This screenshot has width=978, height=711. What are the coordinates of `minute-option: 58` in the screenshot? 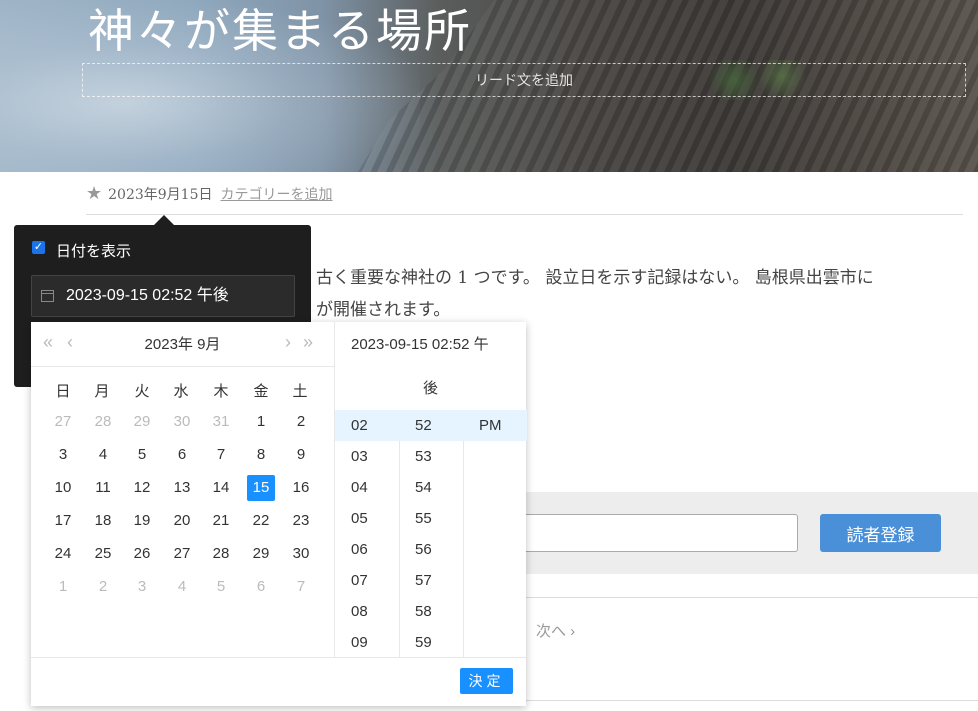 It's located at (431, 611).